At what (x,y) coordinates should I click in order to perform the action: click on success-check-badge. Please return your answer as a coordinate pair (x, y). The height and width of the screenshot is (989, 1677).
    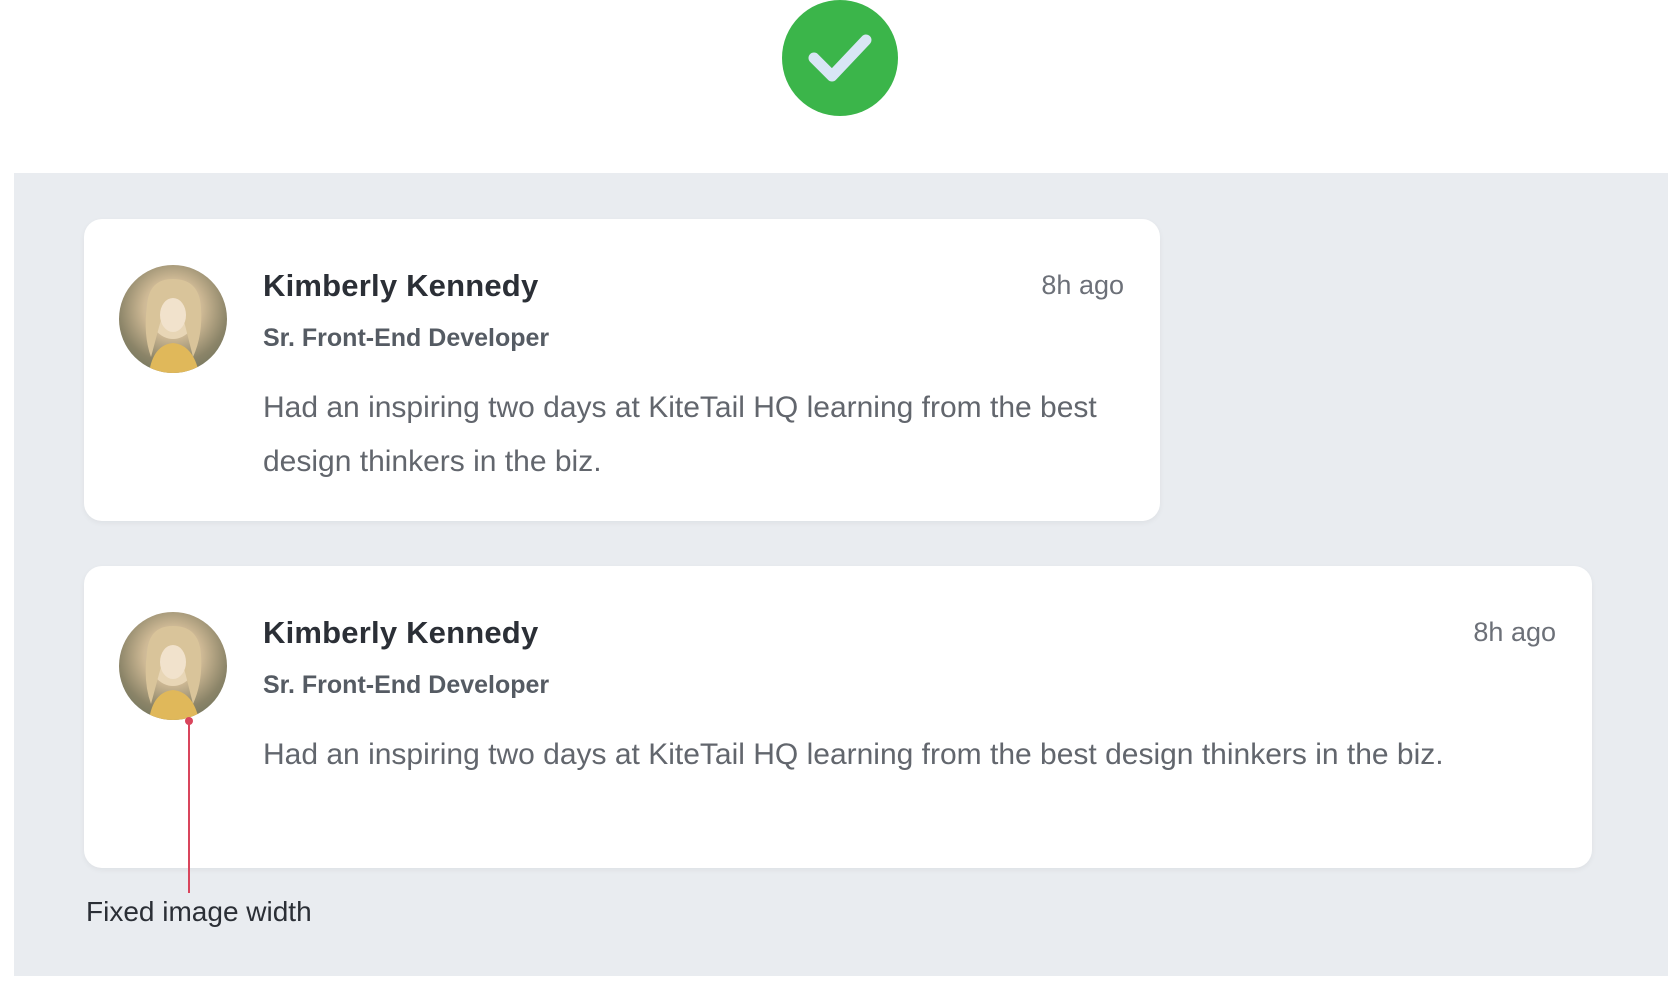
    Looking at the image, I should click on (840, 58).